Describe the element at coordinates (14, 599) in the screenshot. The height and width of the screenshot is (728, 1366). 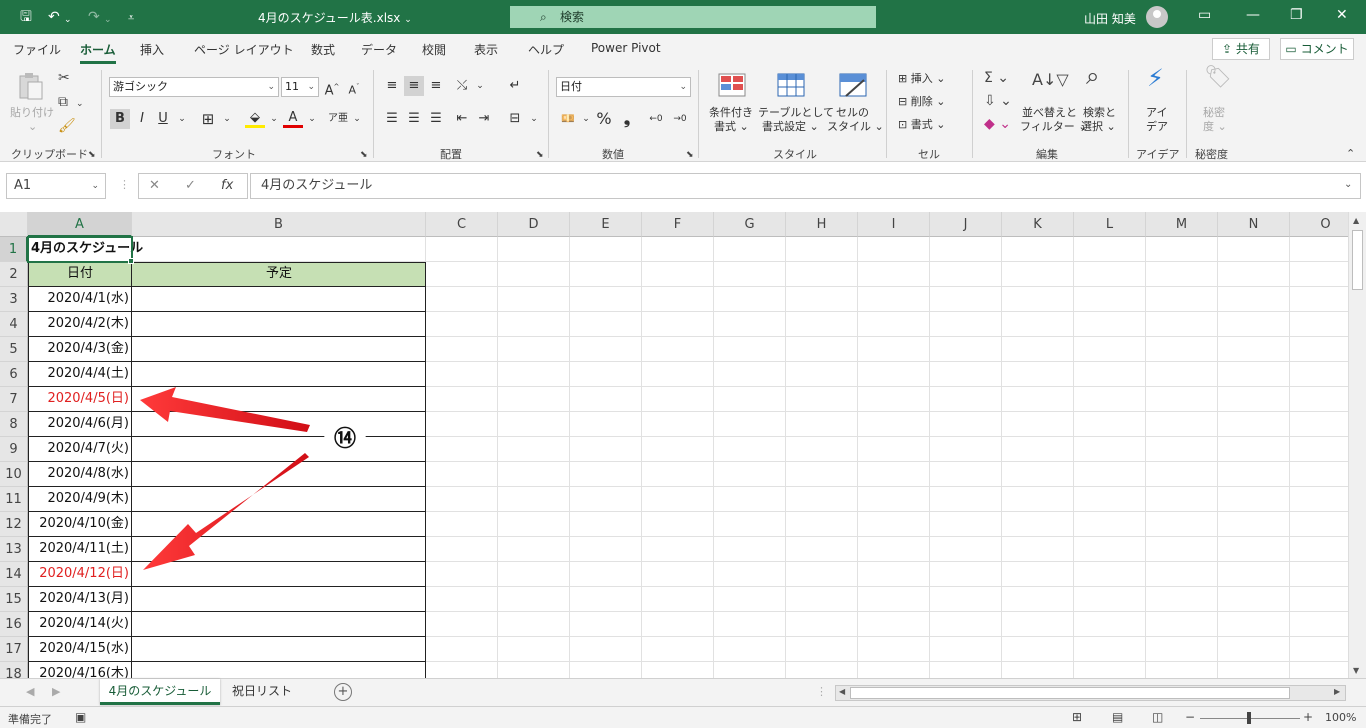
I see `row-header: 15` at that location.